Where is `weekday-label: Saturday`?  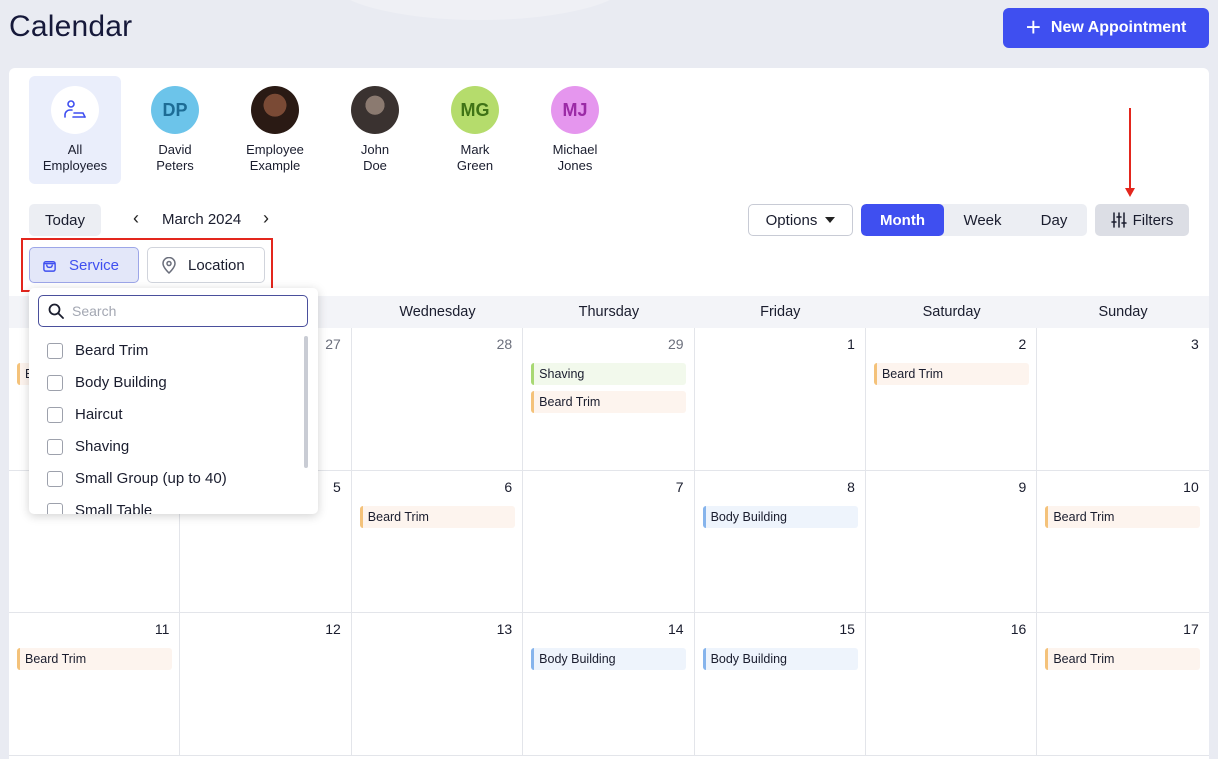
weekday-label: Saturday is located at coordinates (951, 312).